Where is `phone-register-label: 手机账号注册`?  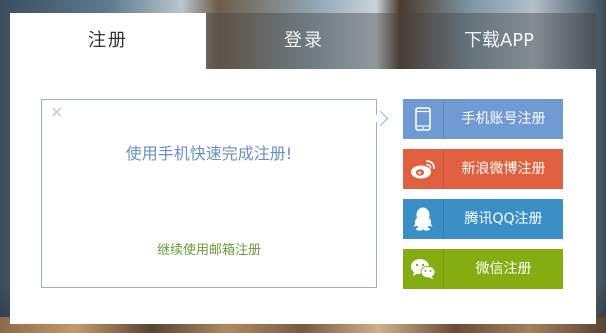
phone-register-label: 手机账号注册 is located at coordinates (503, 119).